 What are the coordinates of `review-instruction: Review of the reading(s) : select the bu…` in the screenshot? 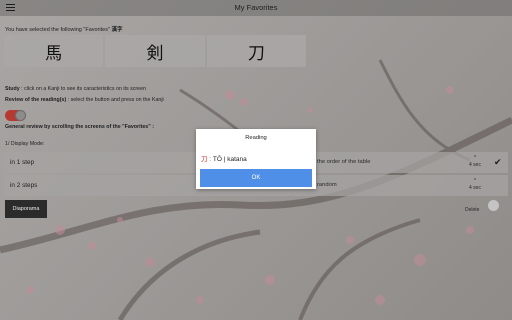 It's located at (84, 100).